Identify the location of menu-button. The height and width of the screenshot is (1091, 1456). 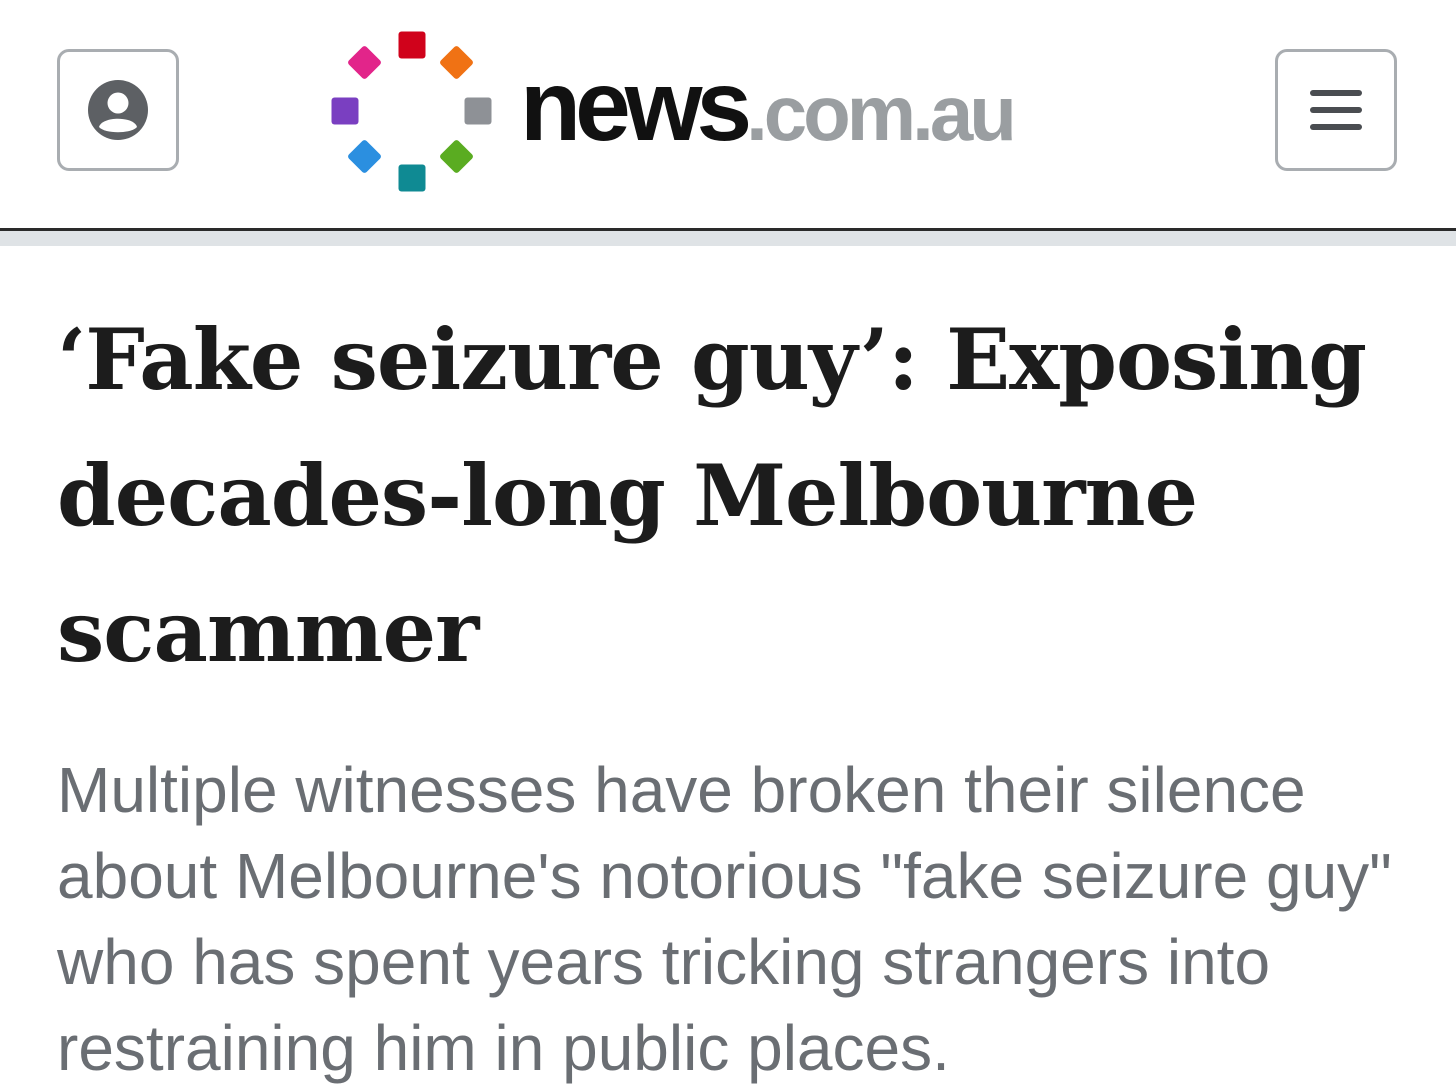
(1336, 110).